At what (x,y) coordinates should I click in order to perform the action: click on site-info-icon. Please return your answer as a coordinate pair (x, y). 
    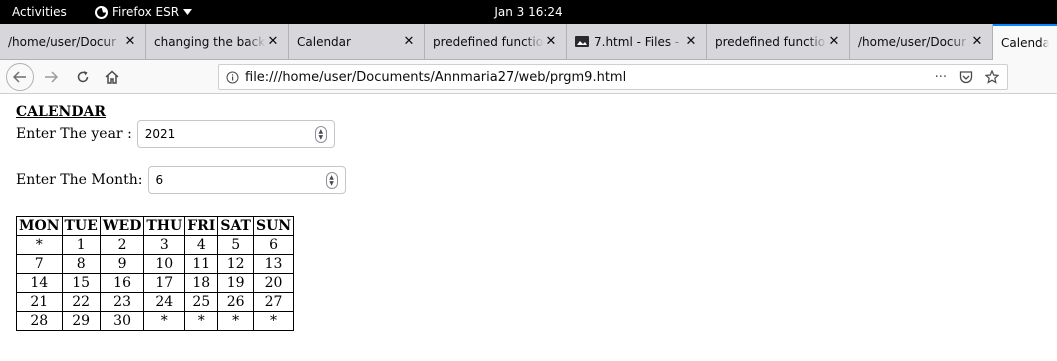
    Looking at the image, I should click on (232, 77).